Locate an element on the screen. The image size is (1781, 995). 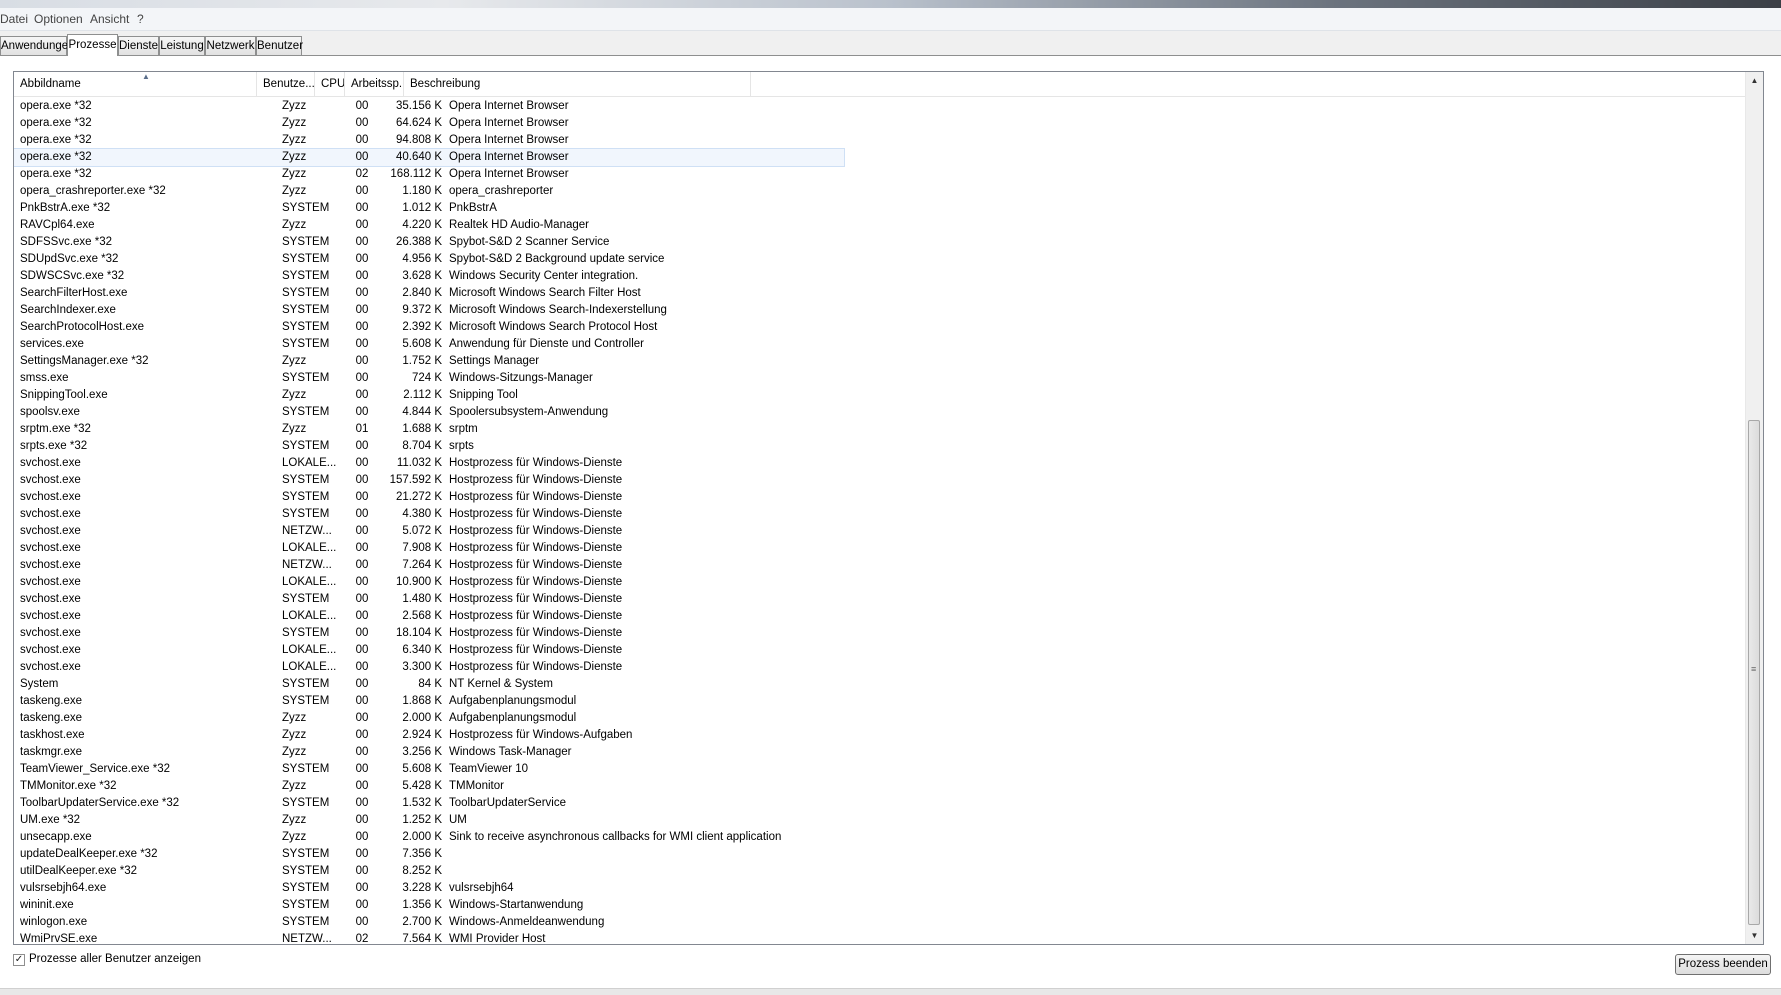
process-description: Microsoft Windows Search Protocol Host is located at coordinates (553, 327).